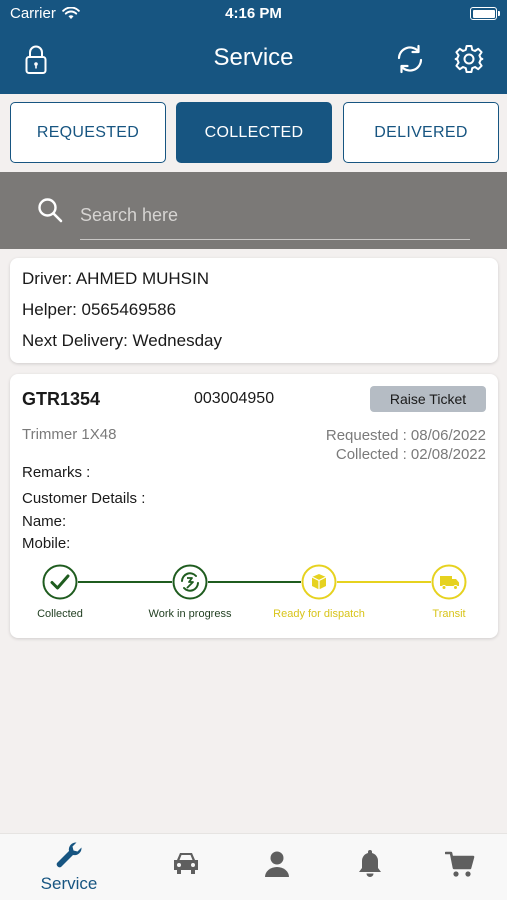  I want to click on progress-lines, so click(254, 582).